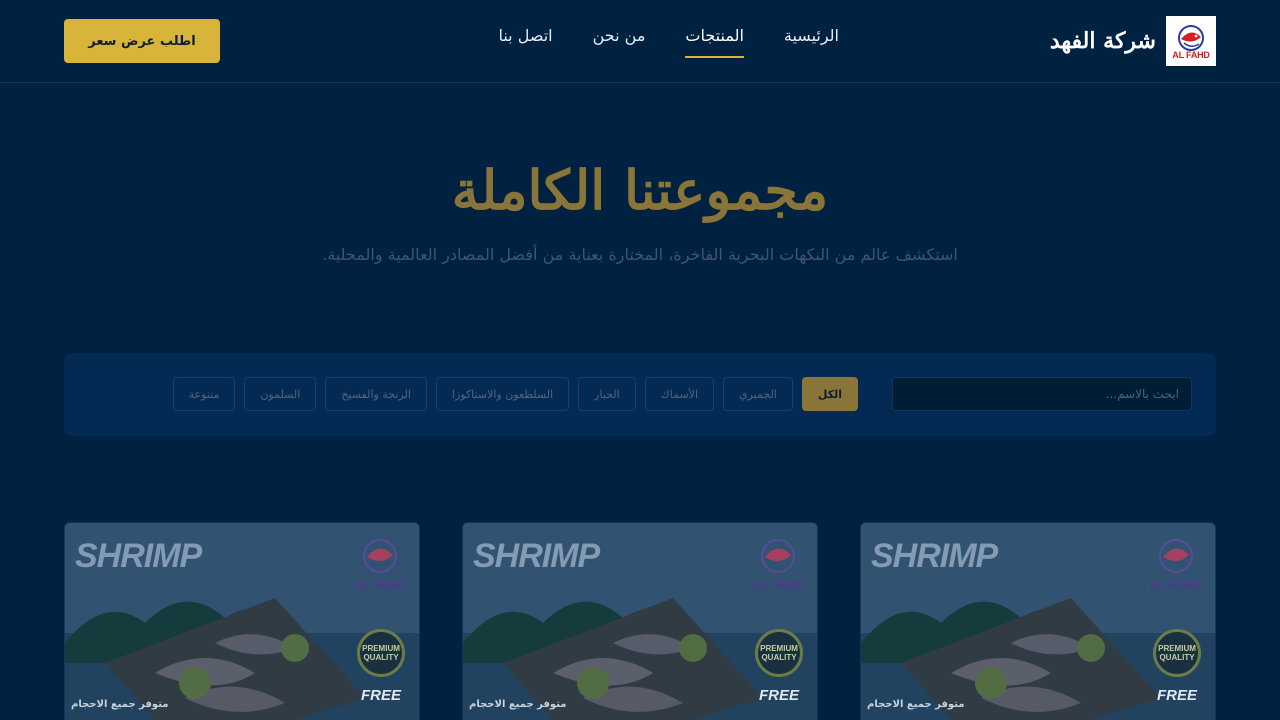 Image resolution: width=1280 pixels, height=720 pixels. Describe the element at coordinates (1042, 394) in the screenshot. I see `search-input` at that location.